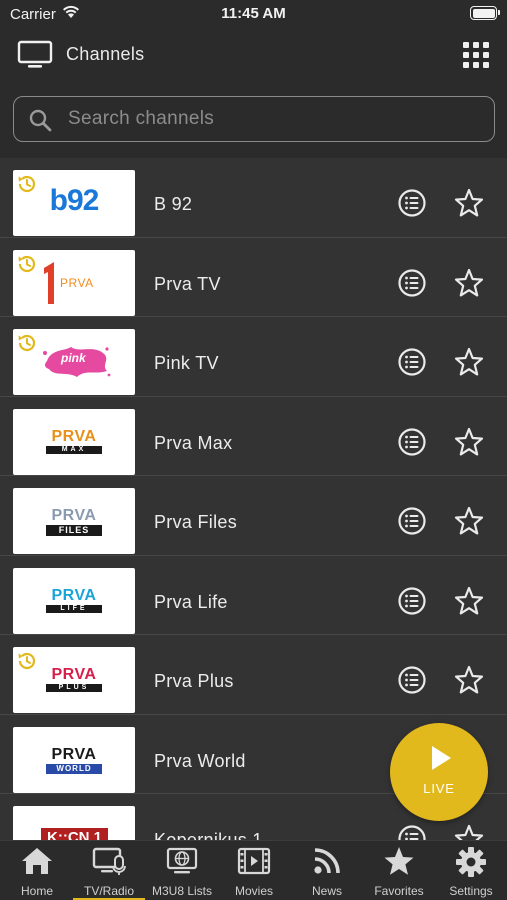 The width and height of the screenshot is (507, 900). What do you see at coordinates (194, 681) in the screenshot?
I see `channel-name: Prva Plus` at bounding box center [194, 681].